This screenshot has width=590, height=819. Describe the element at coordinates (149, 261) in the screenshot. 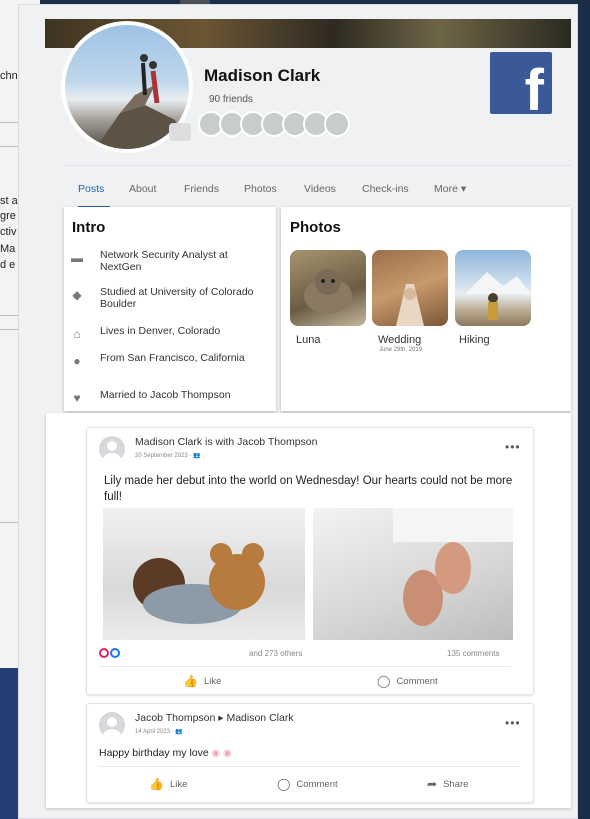

I see `intro-work: ▬ Network Security Analyst at NextGen` at that location.